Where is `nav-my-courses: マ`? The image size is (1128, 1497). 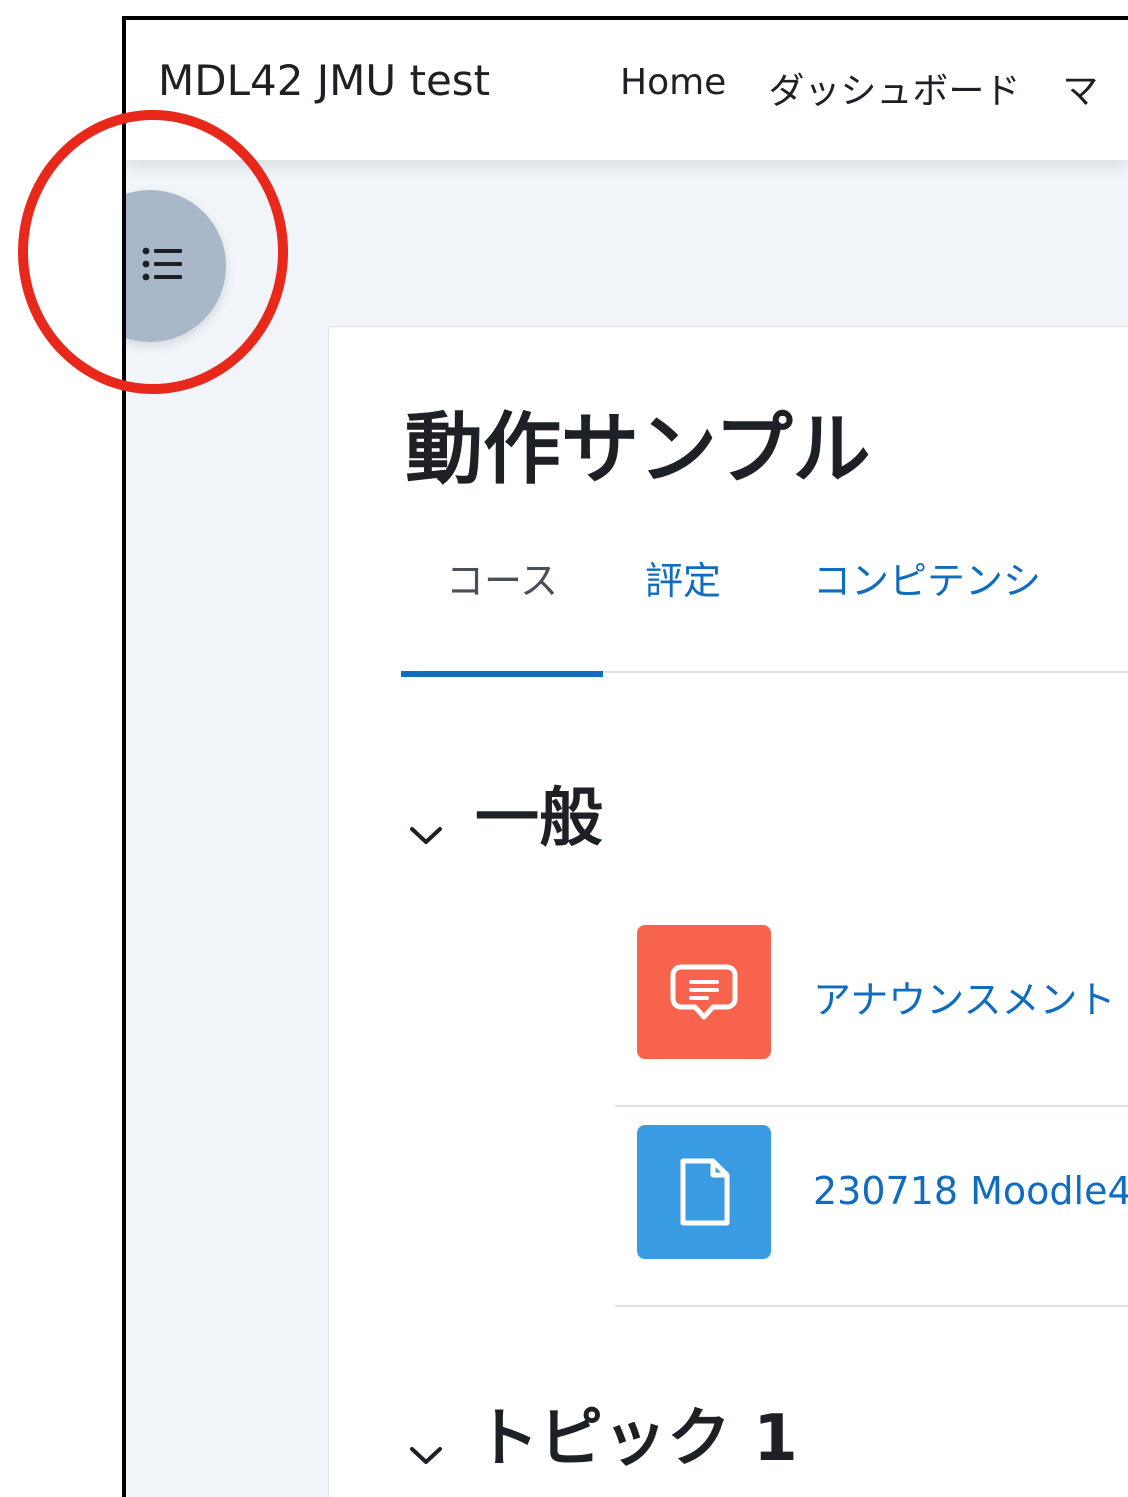
nav-my-courses: マ is located at coordinates (1080, 88).